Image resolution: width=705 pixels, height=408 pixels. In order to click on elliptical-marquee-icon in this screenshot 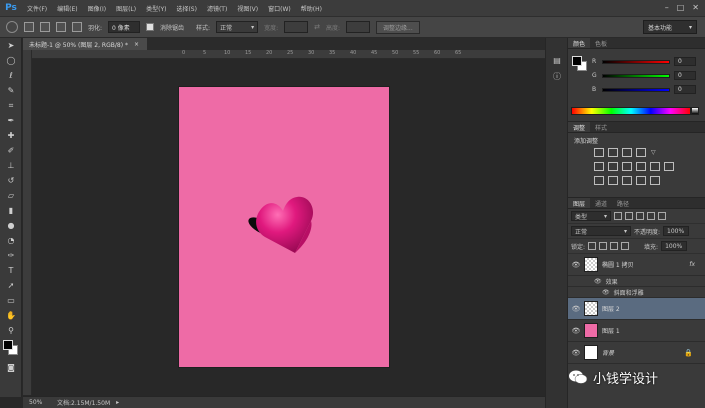, I will do `click(12, 27)`.